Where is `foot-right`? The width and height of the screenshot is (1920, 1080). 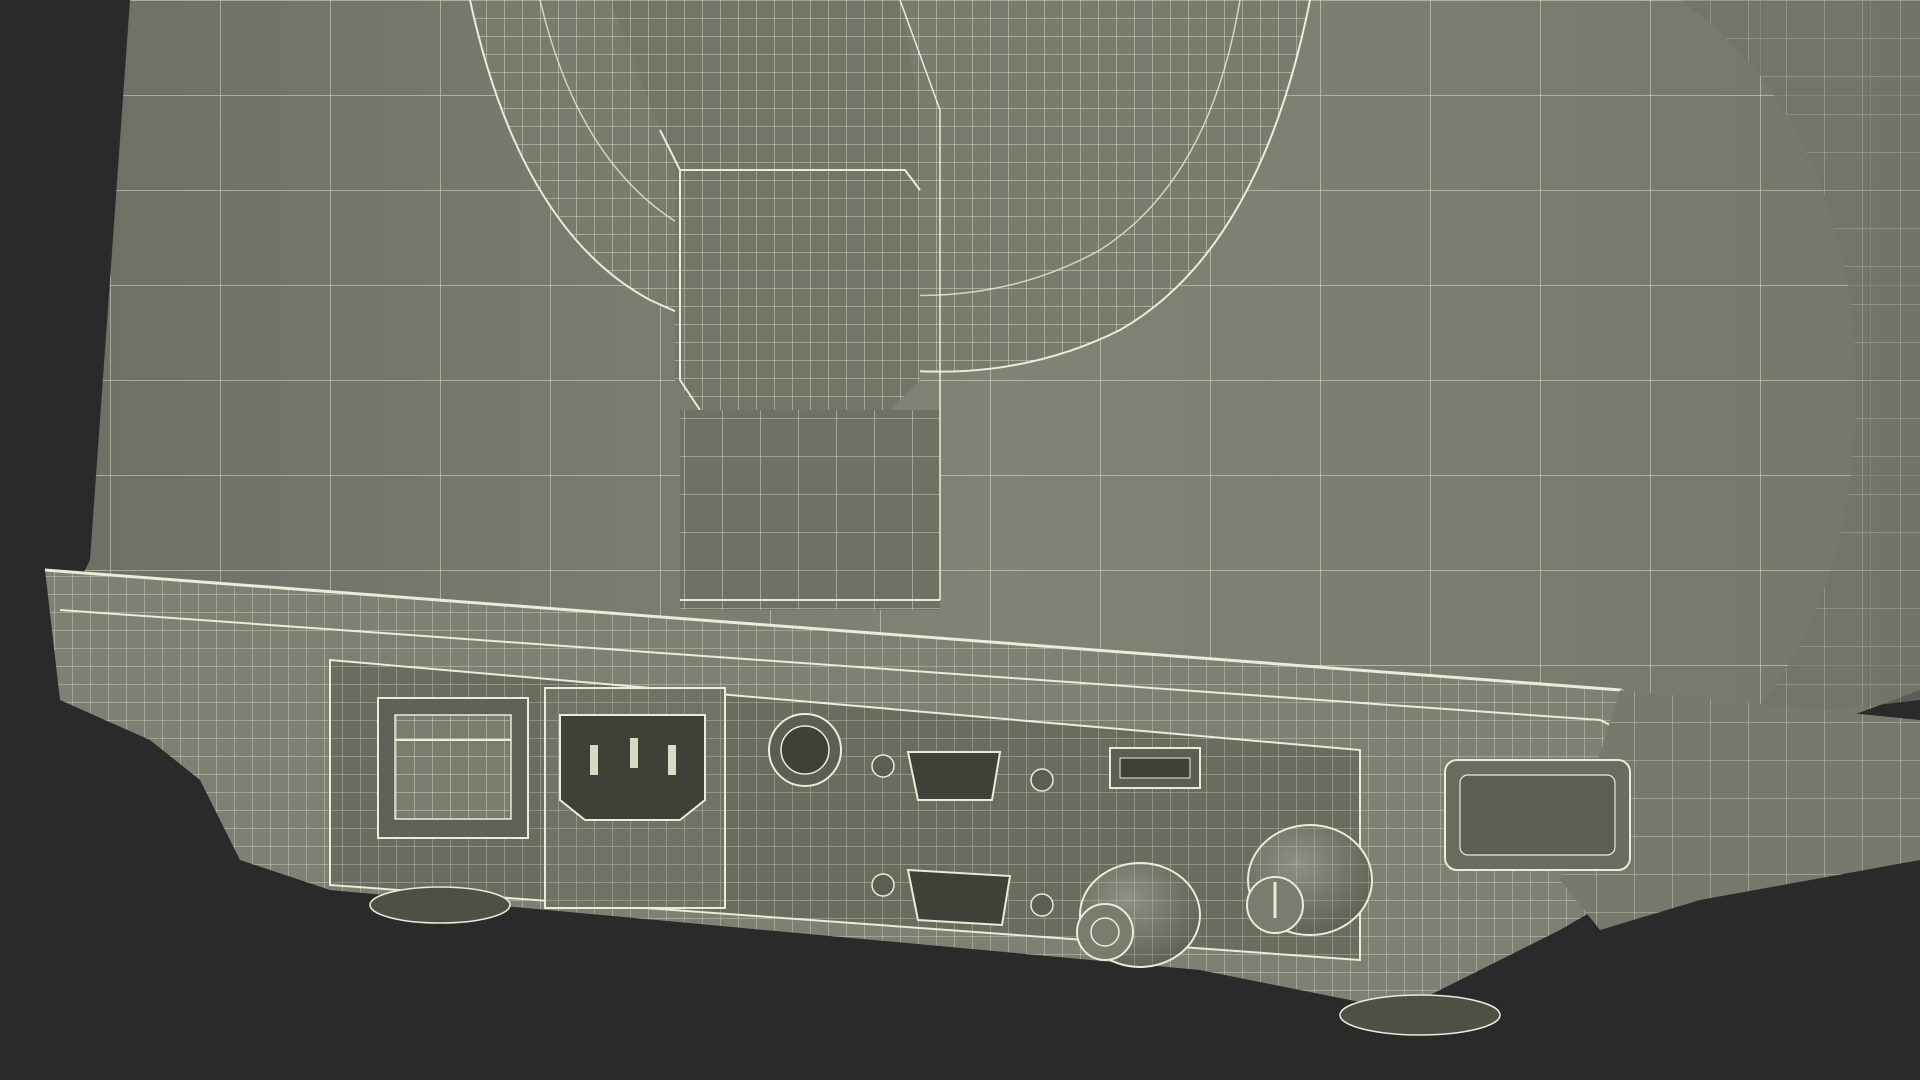
foot-right is located at coordinates (1420, 1015).